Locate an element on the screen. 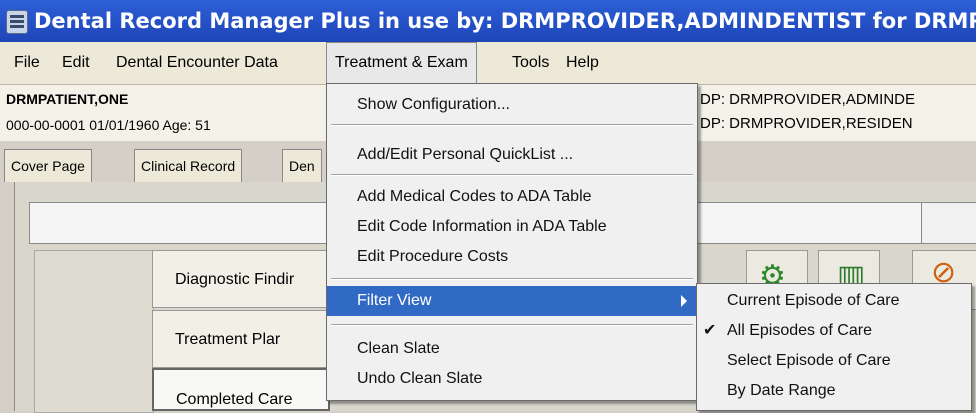 Image resolution: width=976 pixels, height=413 pixels. submenu-item-all-episodes: ✔ All Episodes of Care is located at coordinates (834, 331).